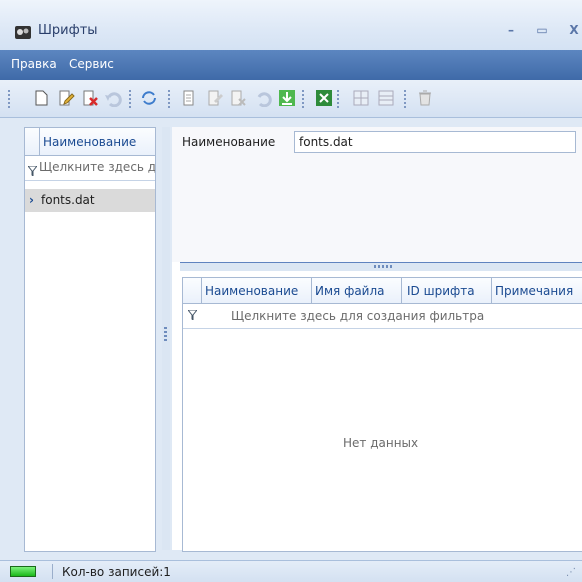 This screenshot has width=582, height=582. I want to click on title-bar: Шрифты – ▭ X, so click(291, 25).